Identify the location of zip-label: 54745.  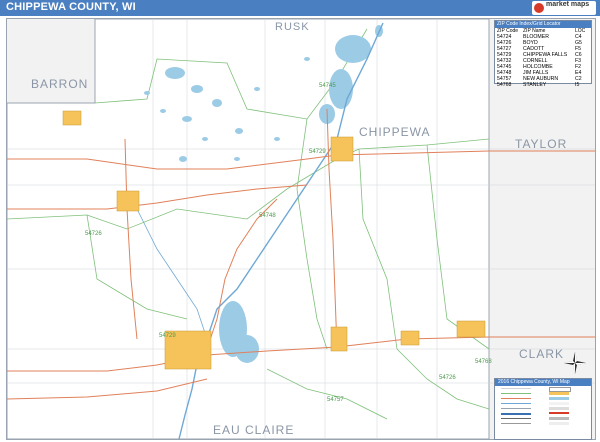
(327, 86).